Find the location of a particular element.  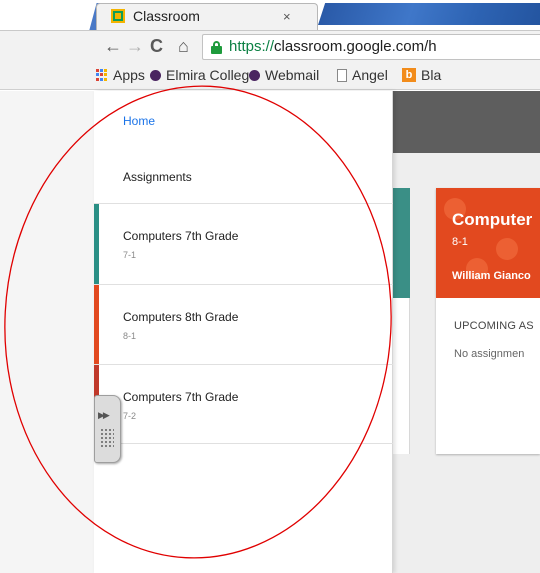

bookmark-label: Elmira College is located at coordinates (212, 75).